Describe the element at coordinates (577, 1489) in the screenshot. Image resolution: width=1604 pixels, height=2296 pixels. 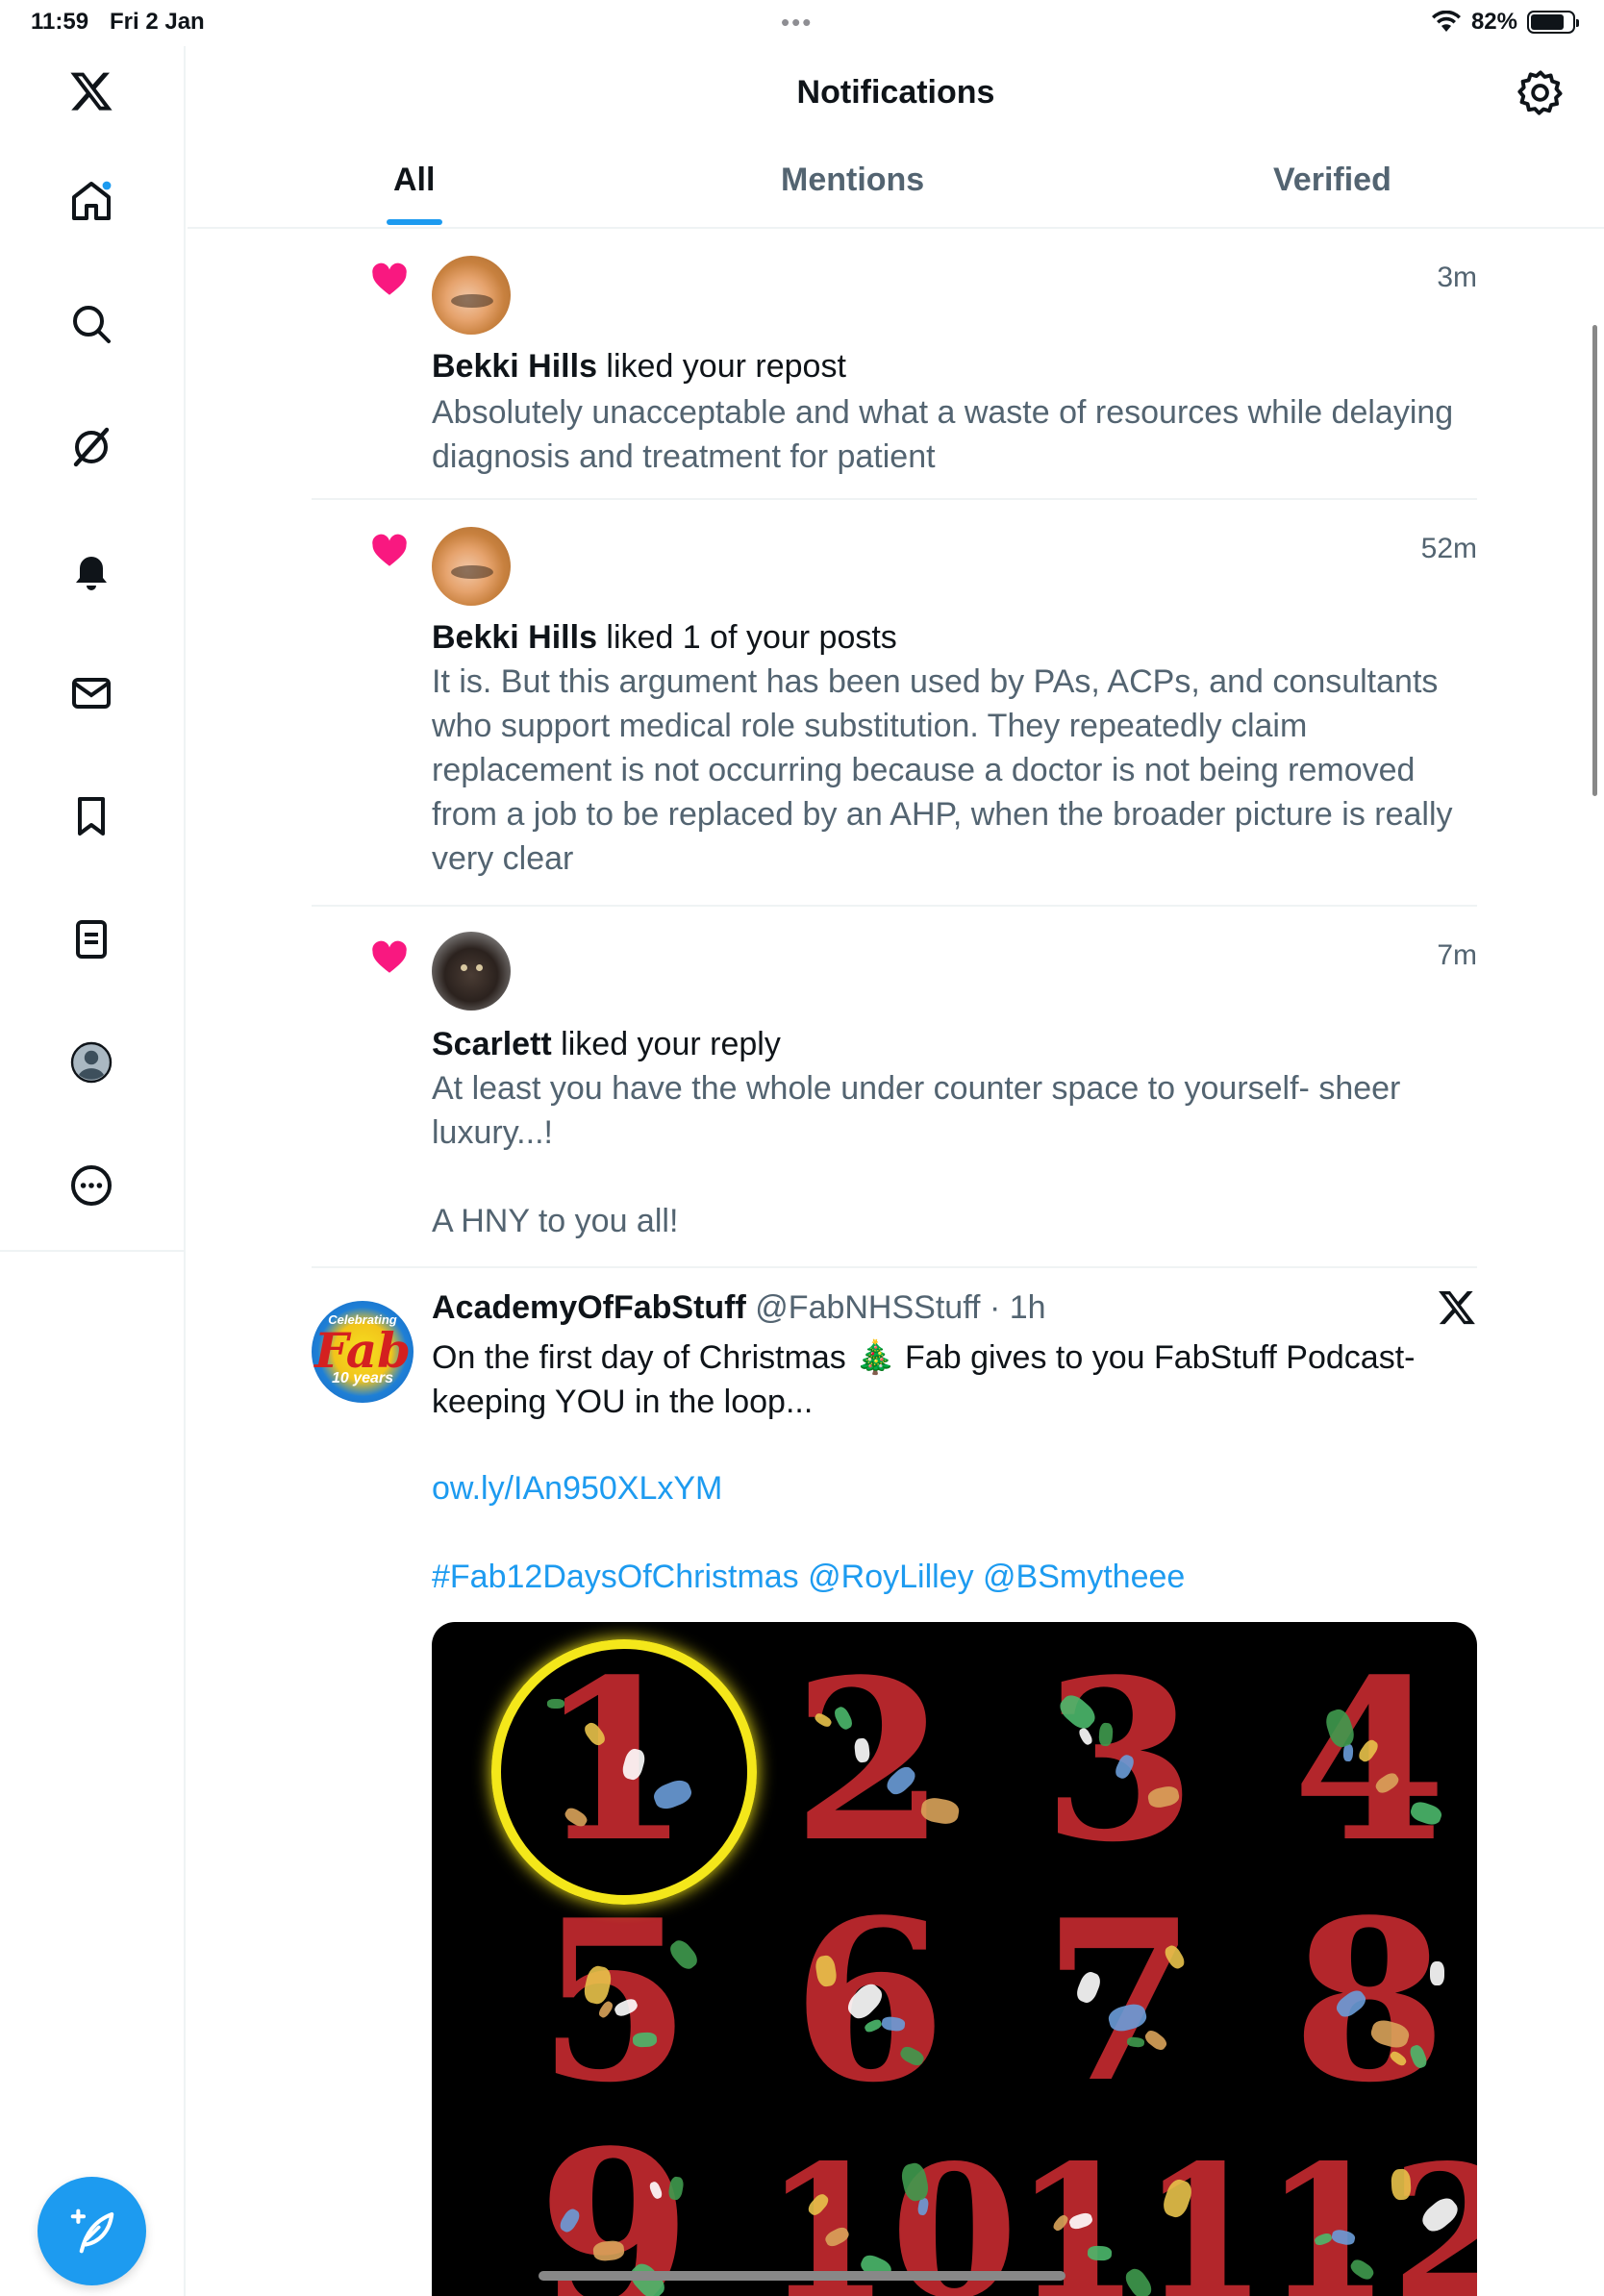
I see `post-link: ow.ly/IAn950XLxYM` at that location.